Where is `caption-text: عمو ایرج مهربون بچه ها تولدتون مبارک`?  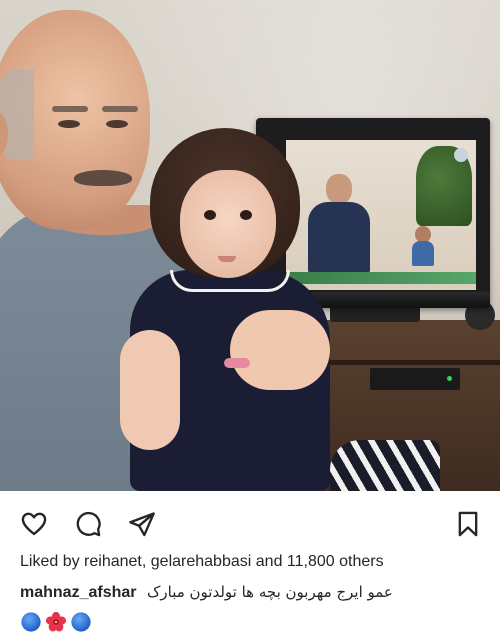 caption-text: عمو ایرج مهربون بچه ها تولدتون مبارک is located at coordinates (269, 592).